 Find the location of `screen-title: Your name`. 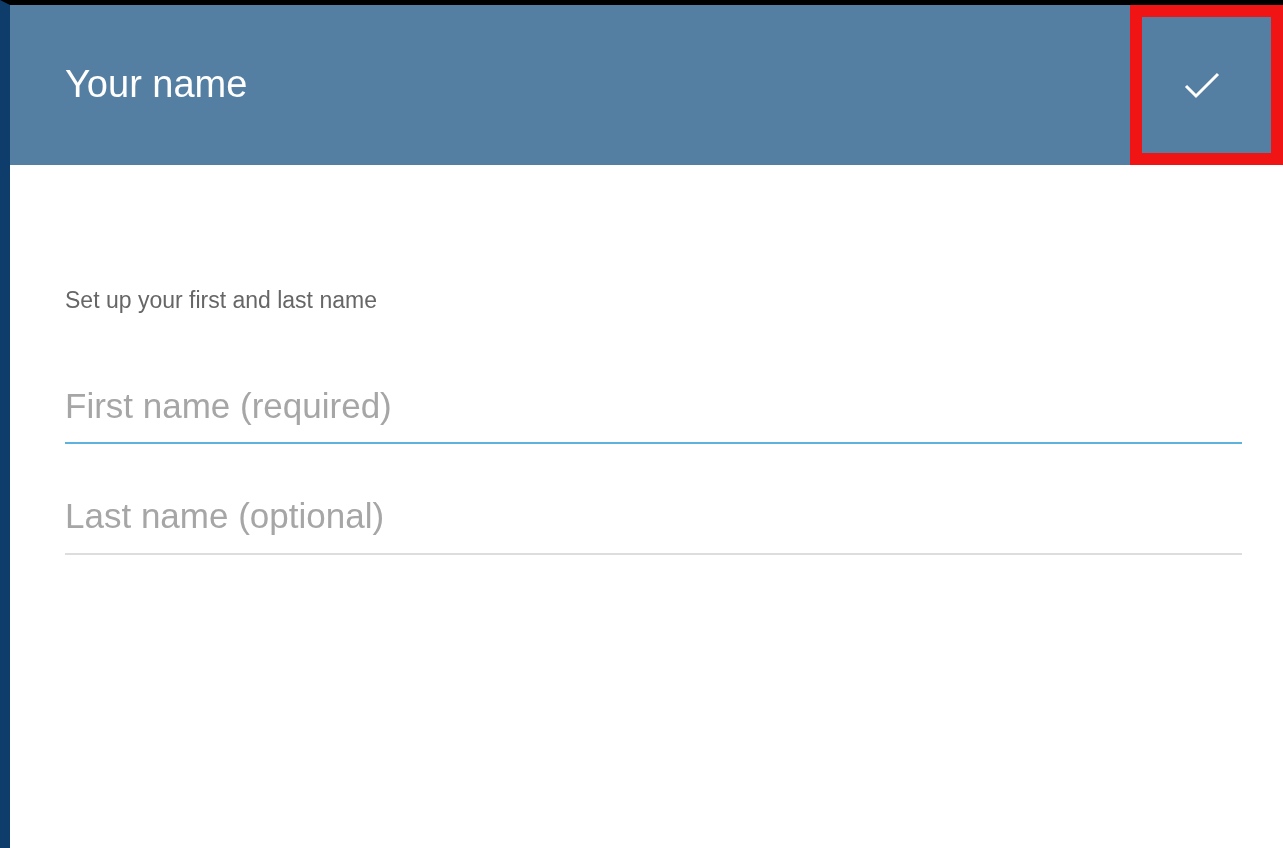

screen-title: Your name is located at coordinates (157, 85).